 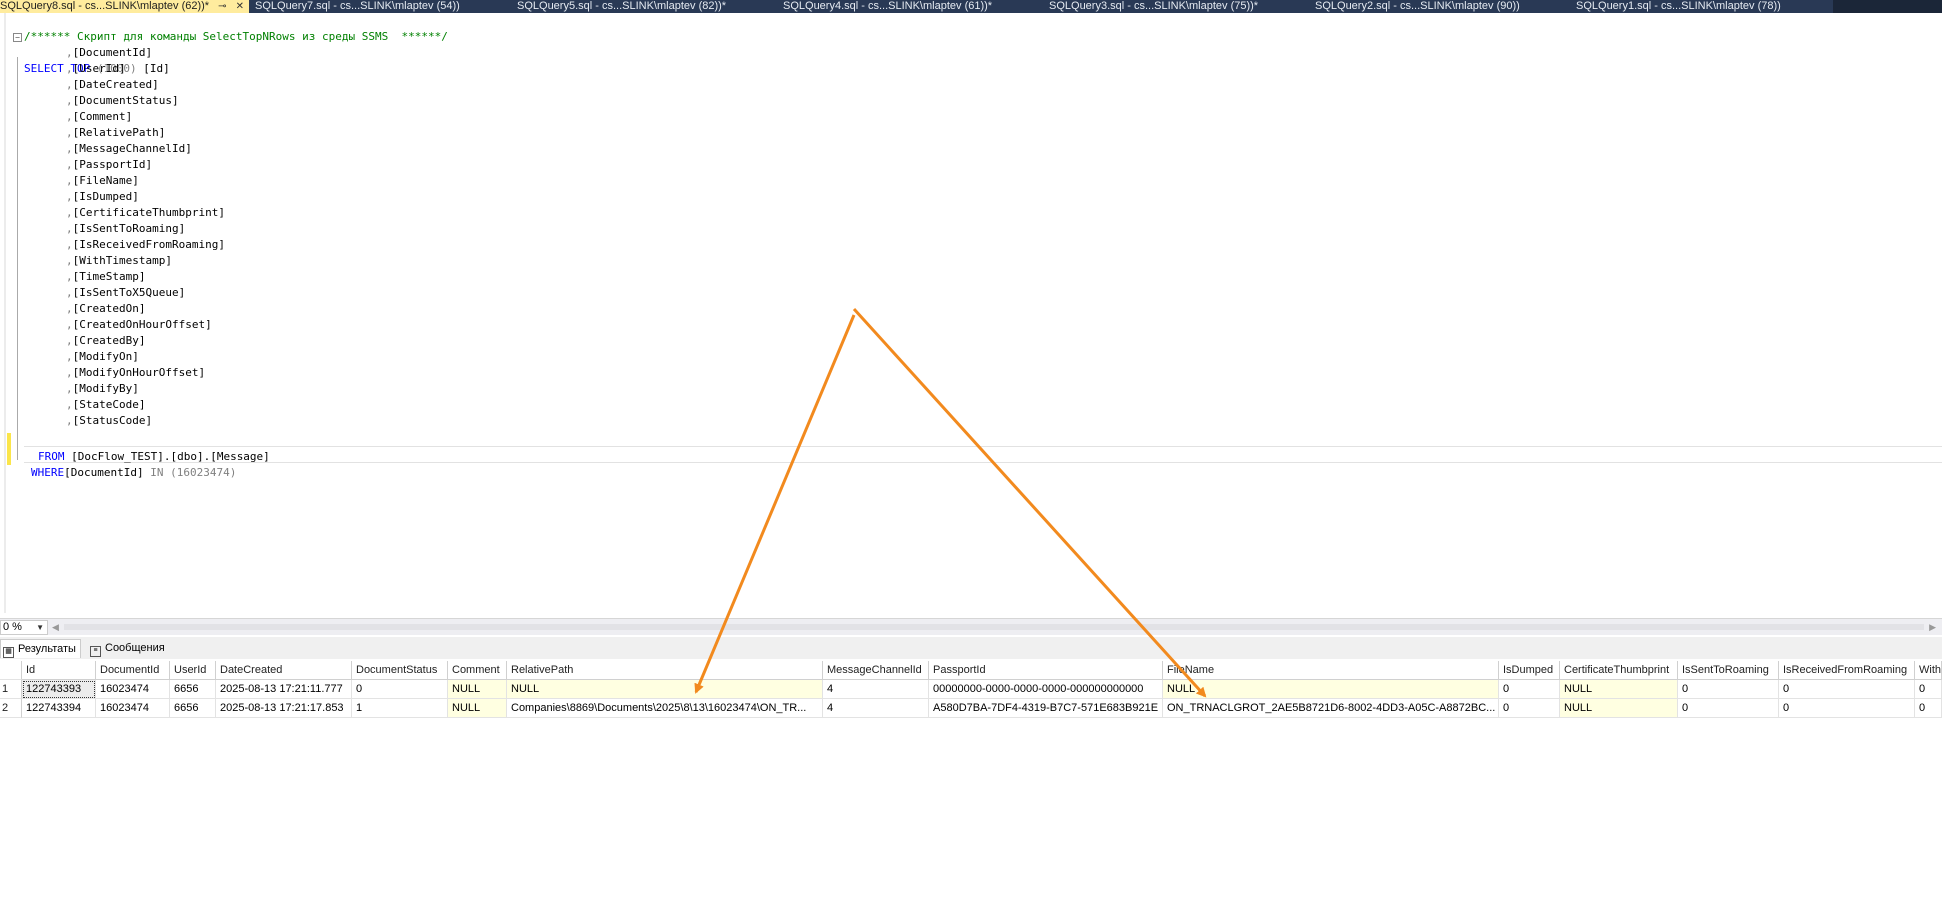 What do you see at coordinates (125, 100) in the screenshot?
I see `column-name: [DocumentStatus]` at bounding box center [125, 100].